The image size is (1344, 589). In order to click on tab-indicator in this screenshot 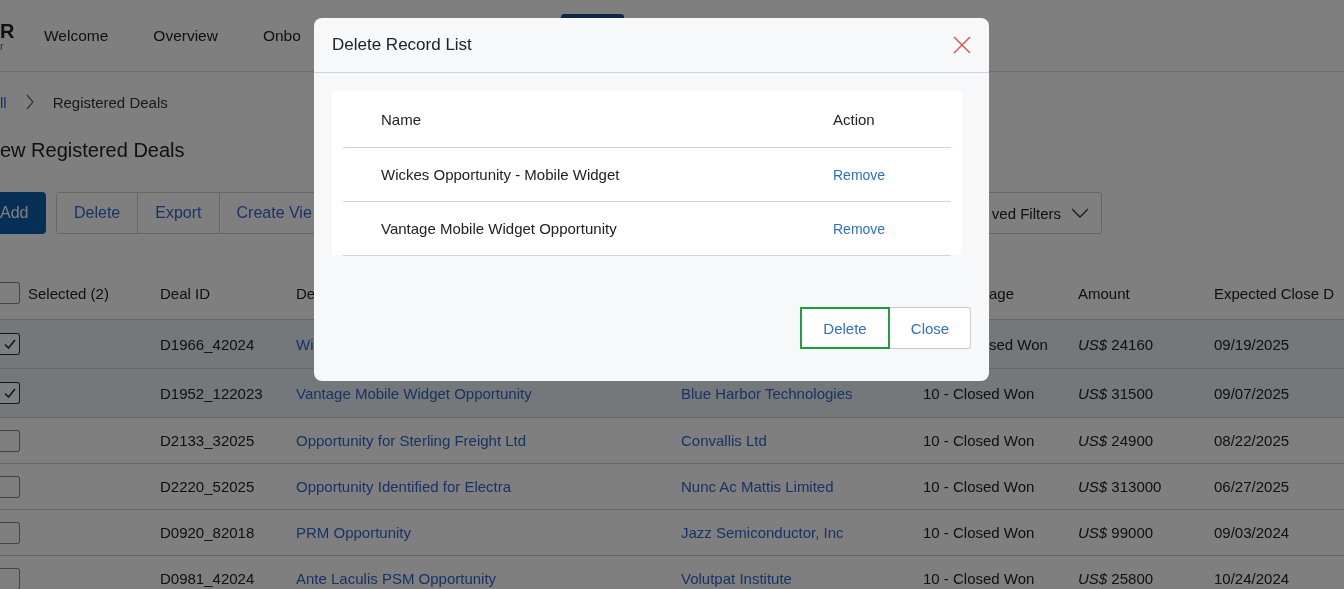, I will do `click(592, 16)`.